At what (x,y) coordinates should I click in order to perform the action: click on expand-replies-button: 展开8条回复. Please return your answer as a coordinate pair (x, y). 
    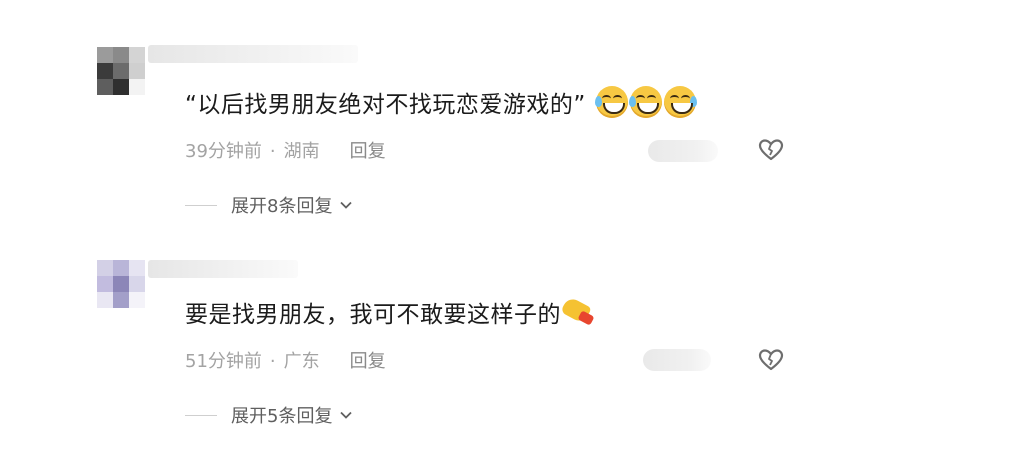
    Looking at the image, I should click on (269, 205).